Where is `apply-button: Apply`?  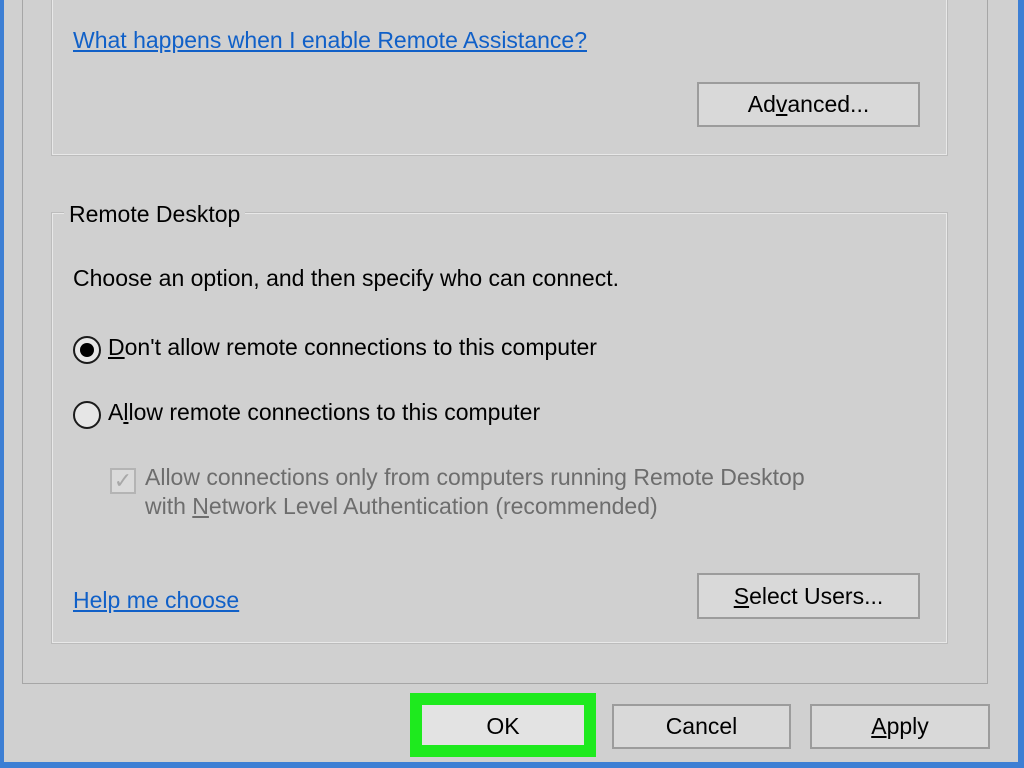
apply-button: Apply is located at coordinates (900, 726).